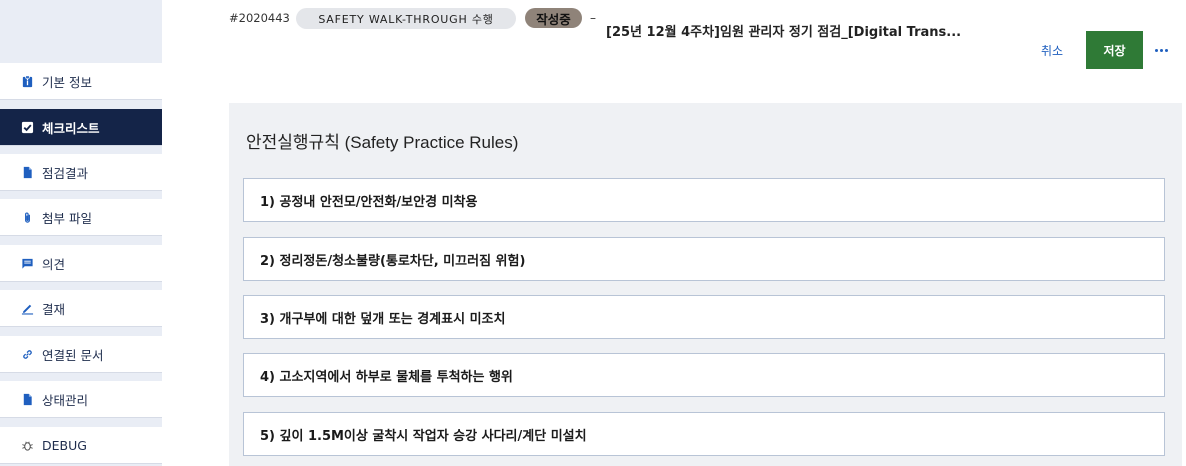  Describe the element at coordinates (704, 317) in the screenshot. I see `rule-item: 3) 개구부에 대한 덮개 또는 경계표시 미조치` at that location.